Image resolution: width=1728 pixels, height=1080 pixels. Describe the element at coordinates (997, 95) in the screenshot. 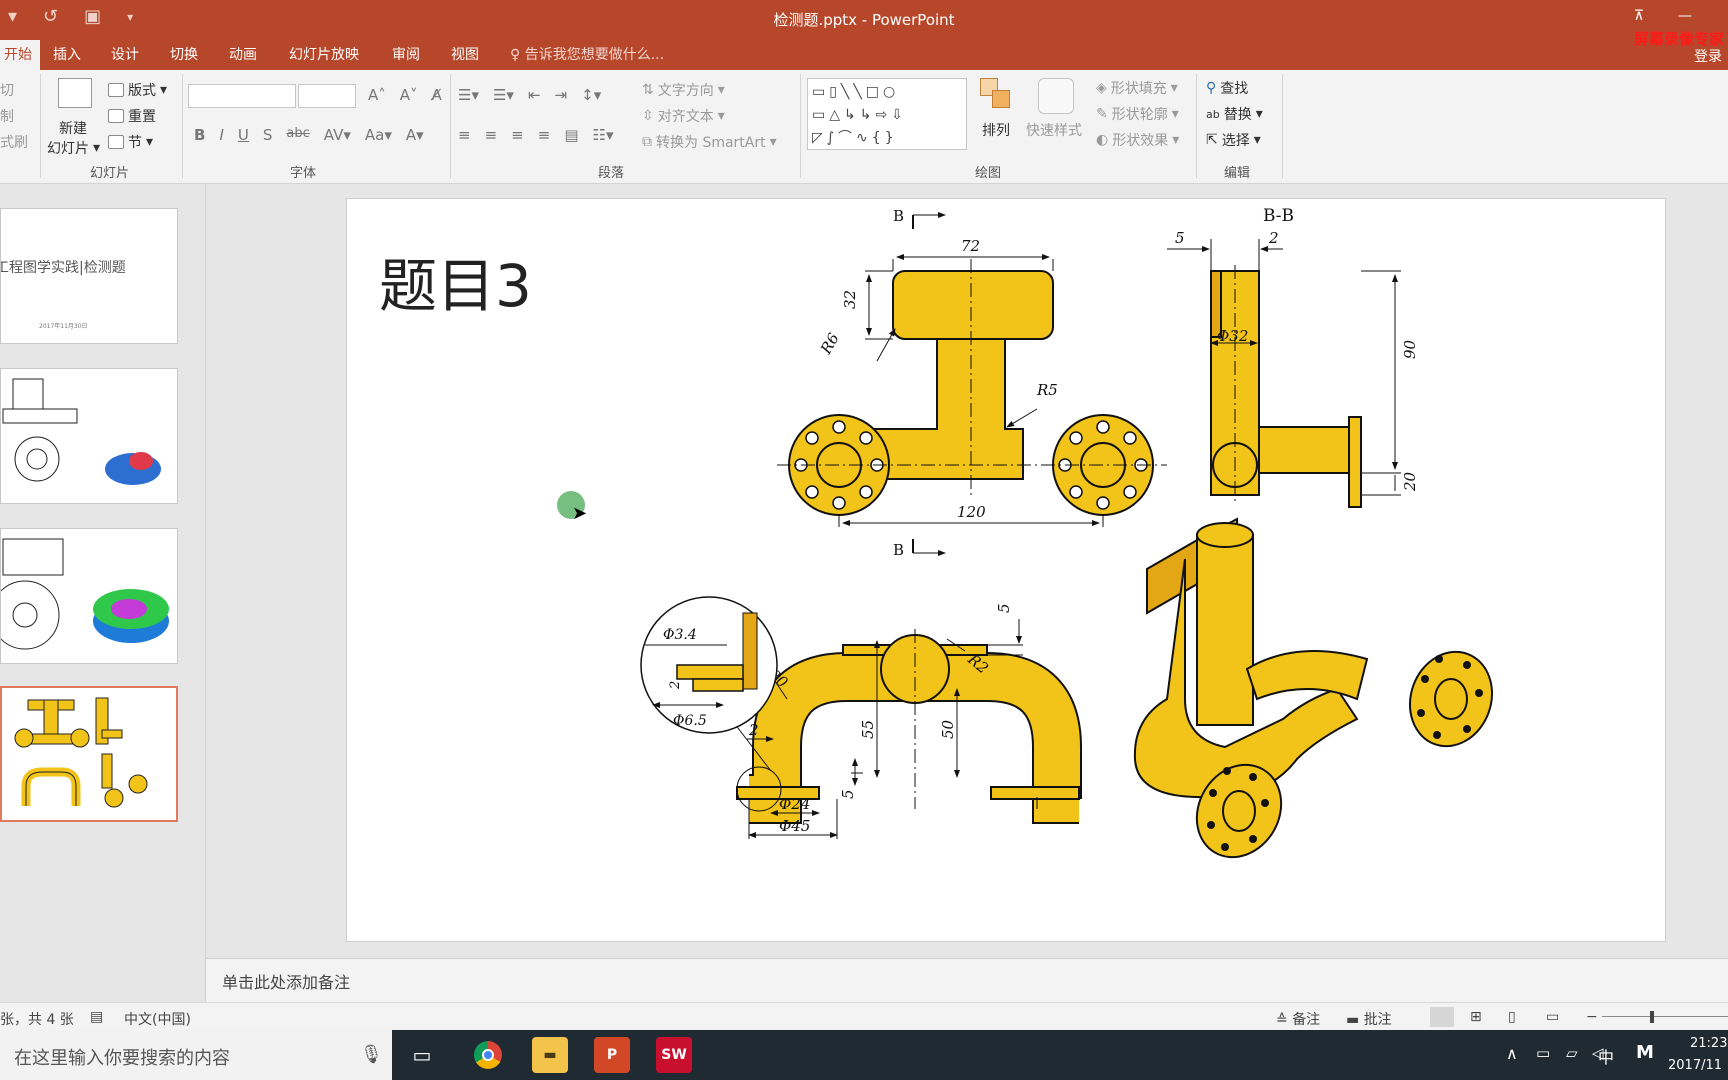

I see `arrange-icon` at that location.